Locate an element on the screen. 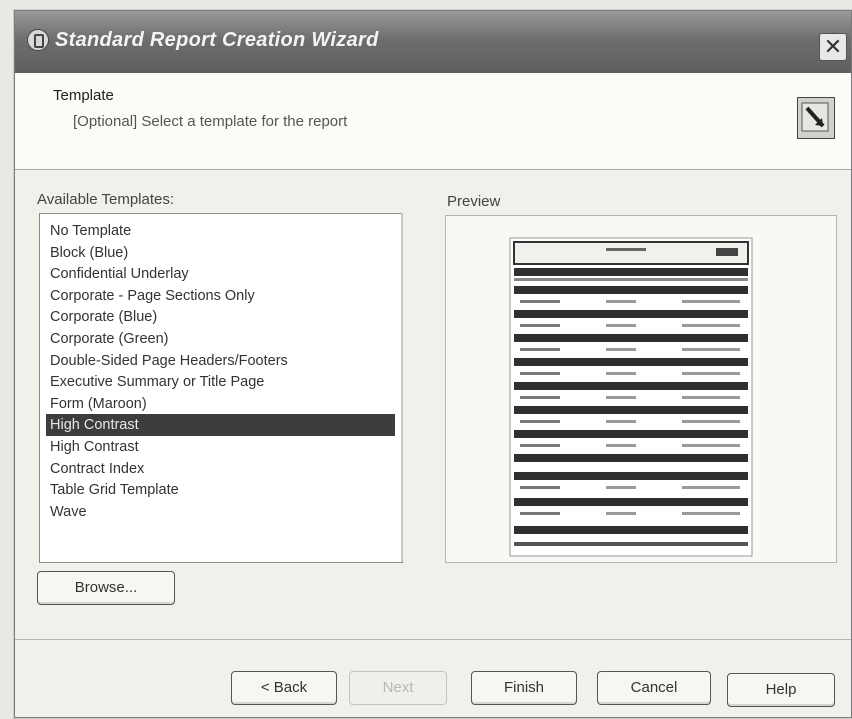  next-button: Next is located at coordinates (398, 688).